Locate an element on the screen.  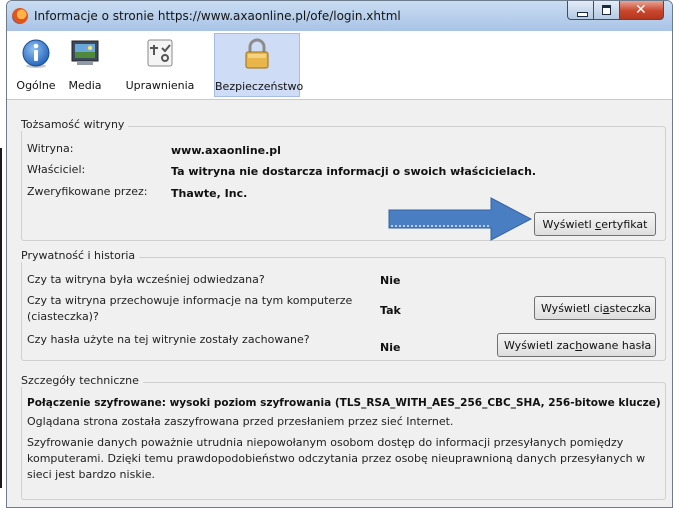
site-value: www.axaonline.pl is located at coordinates (226, 150).